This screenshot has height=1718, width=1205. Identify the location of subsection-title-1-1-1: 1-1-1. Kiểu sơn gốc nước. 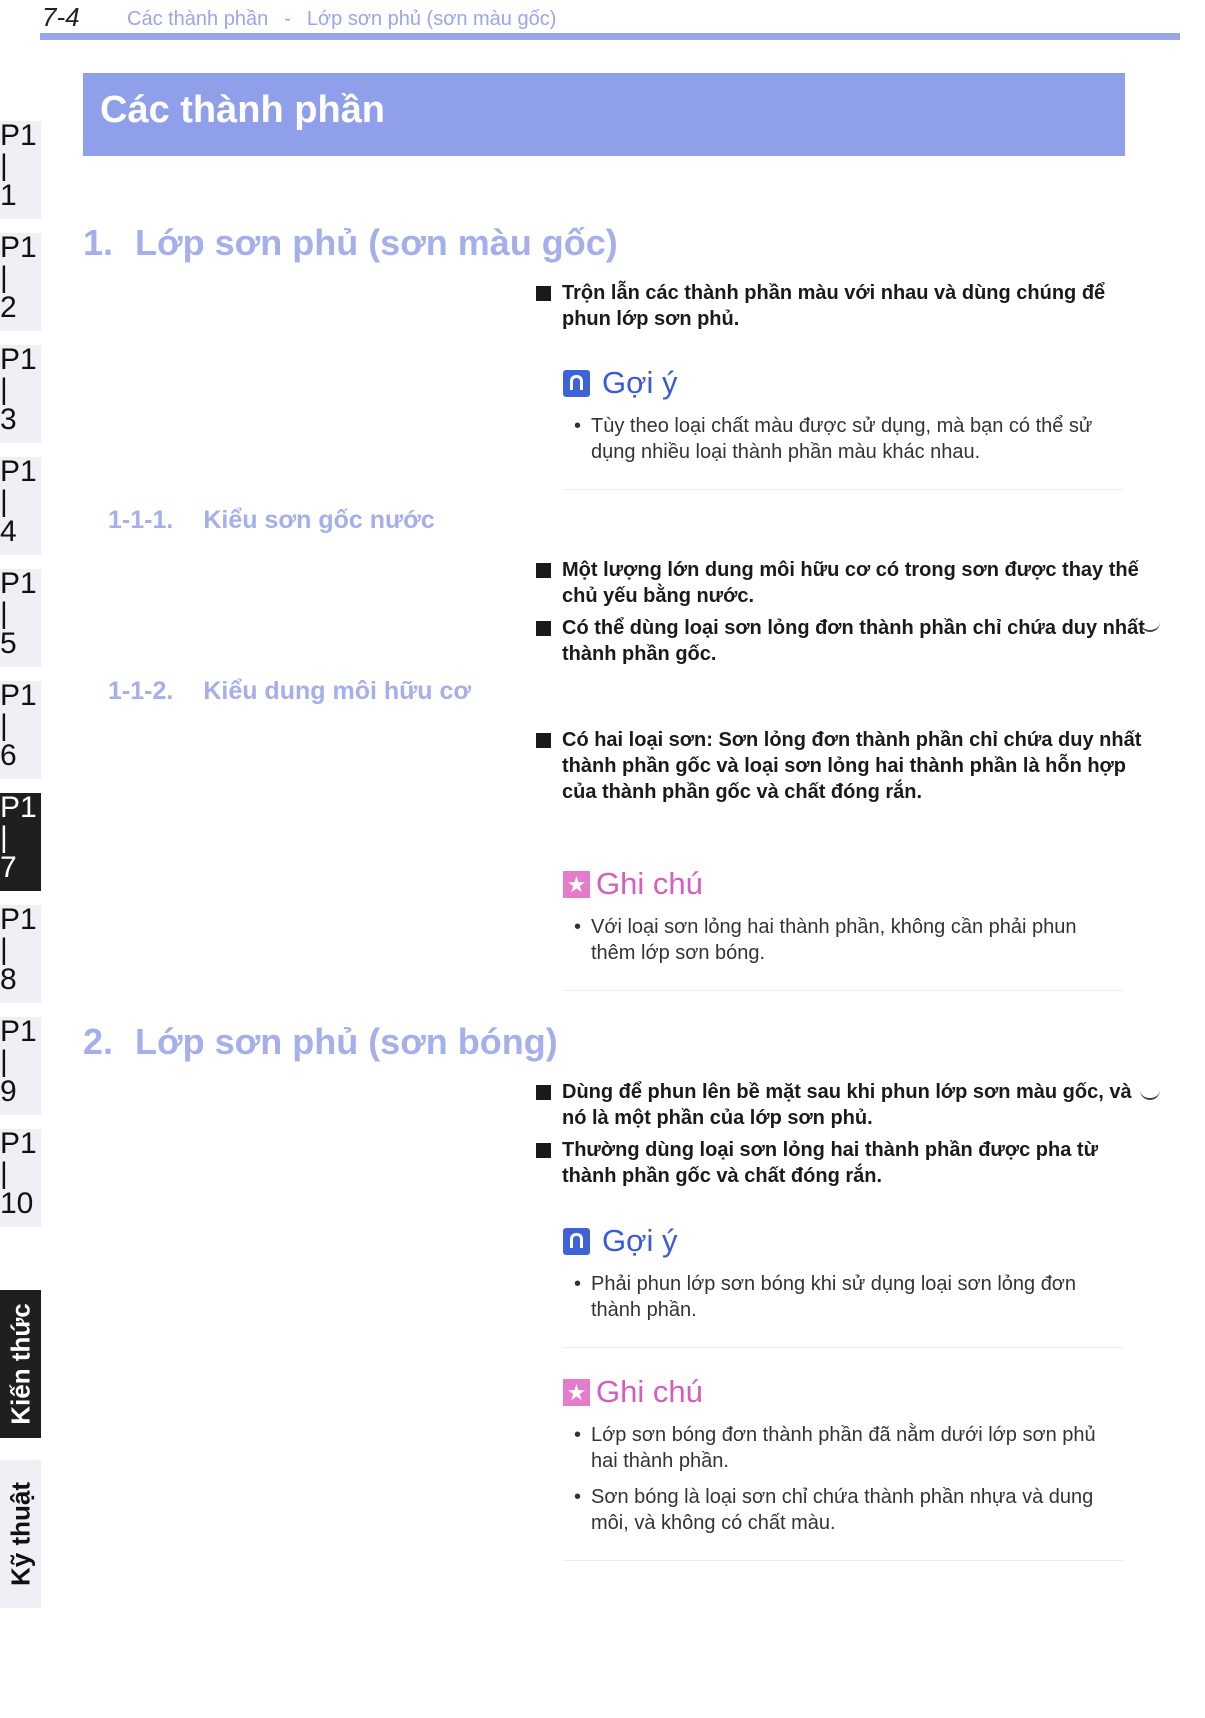
(271, 520).